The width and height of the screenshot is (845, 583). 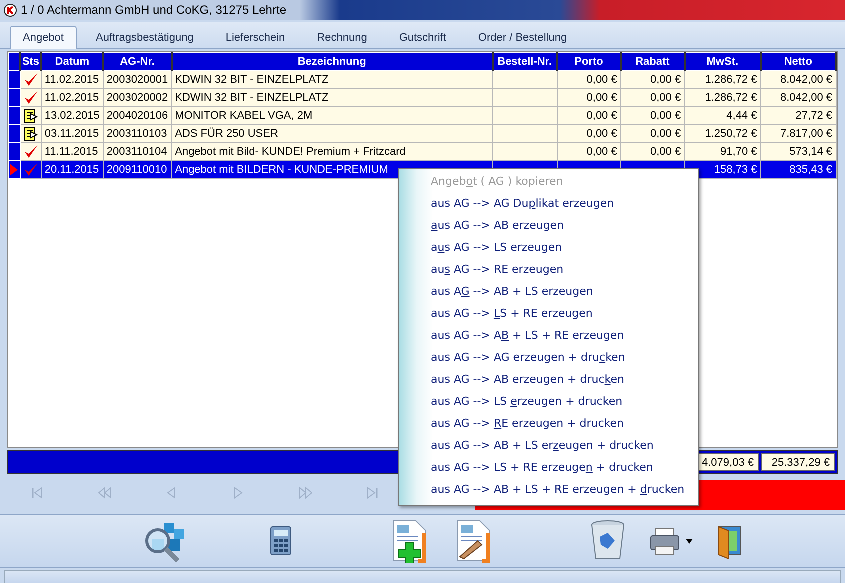 What do you see at coordinates (522, 37) in the screenshot?
I see `tab: Order / Bestellung` at bounding box center [522, 37].